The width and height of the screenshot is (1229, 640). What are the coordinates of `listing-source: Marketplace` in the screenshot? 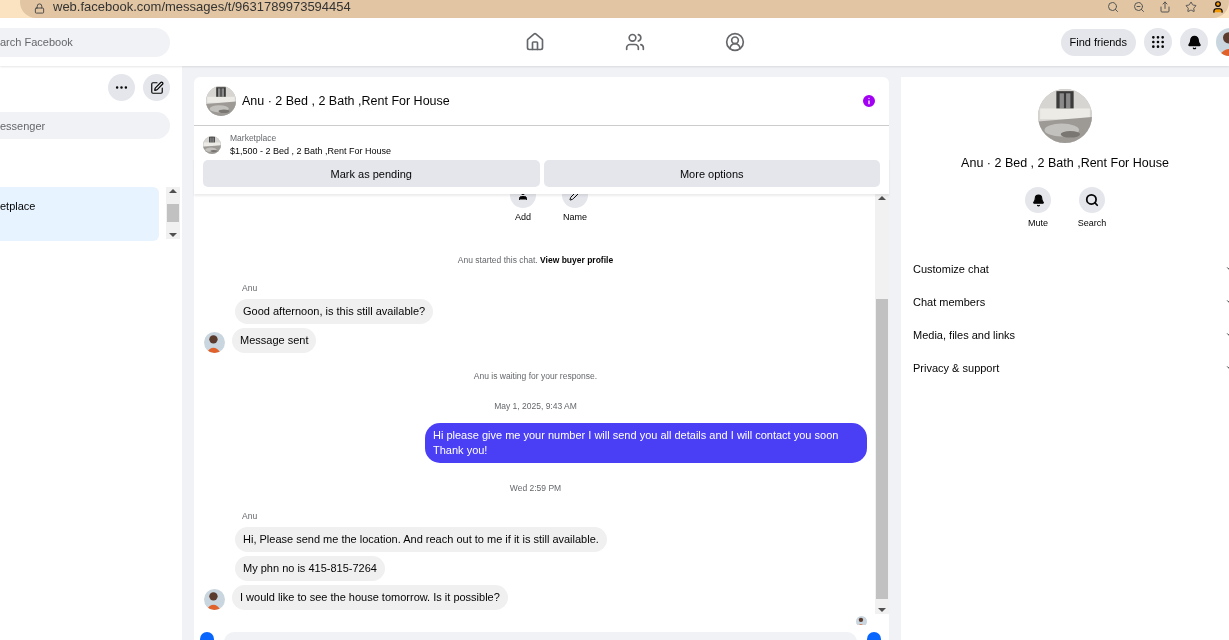 It's located at (254, 138).